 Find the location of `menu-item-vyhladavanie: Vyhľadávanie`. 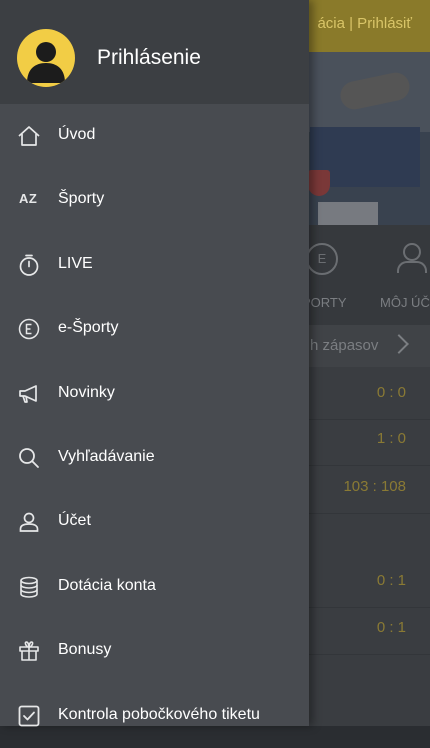

menu-item-vyhladavanie: Vyhľadávanie is located at coordinates (154, 458).